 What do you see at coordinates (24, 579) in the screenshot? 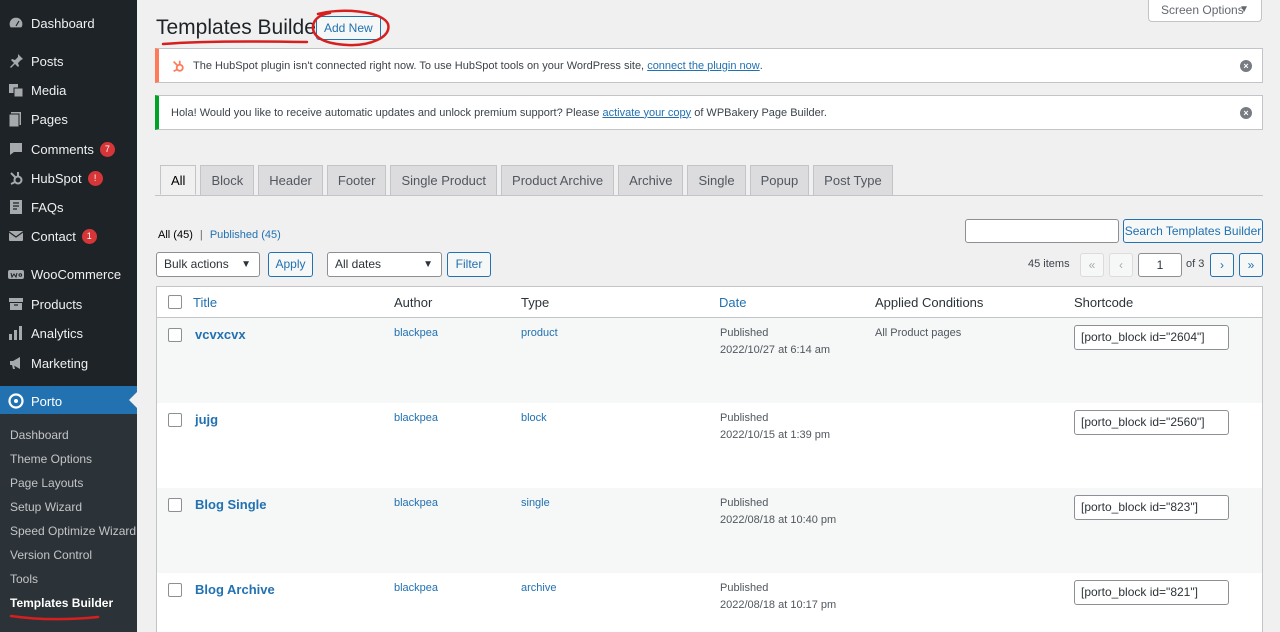
I see `submenu-tools: Tools` at bounding box center [24, 579].